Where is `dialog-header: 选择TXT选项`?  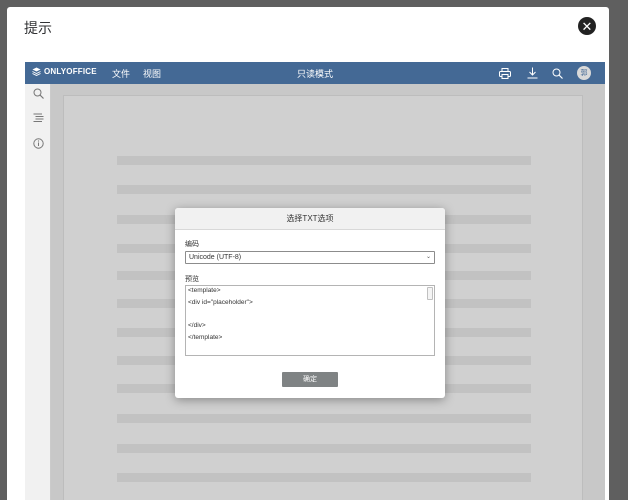 dialog-header: 选择TXT选项 is located at coordinates (310, 219).